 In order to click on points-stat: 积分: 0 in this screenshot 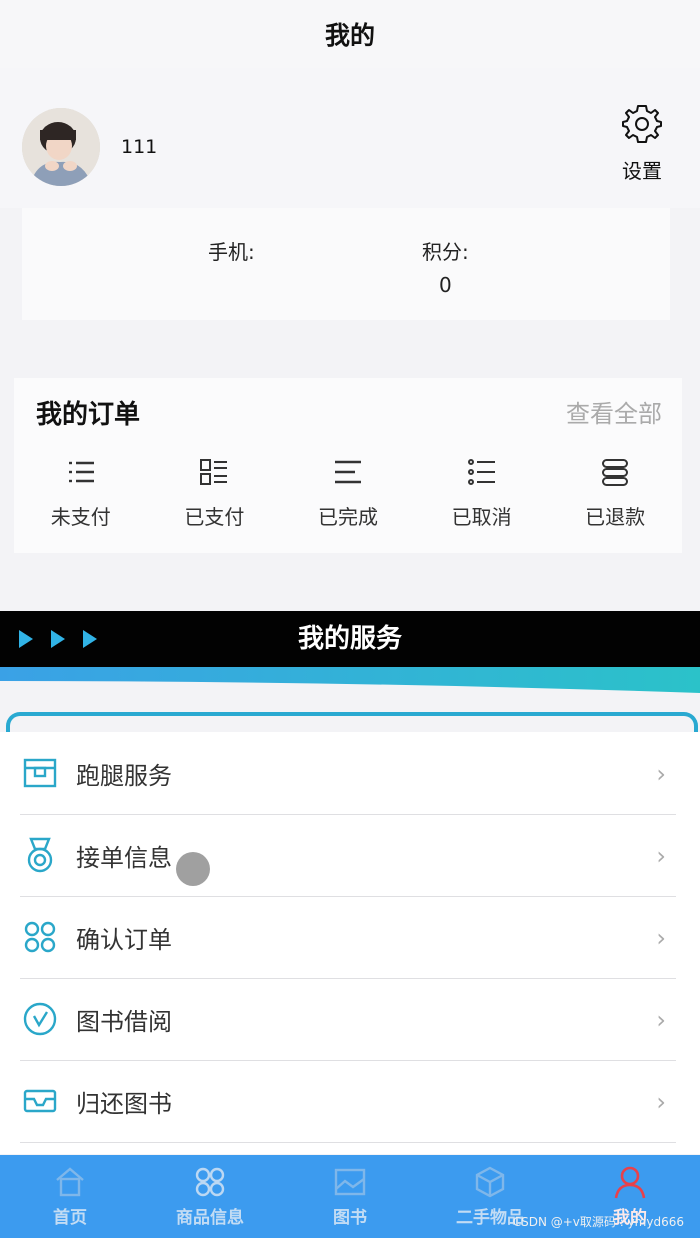, I will do `click(445, 266)`.